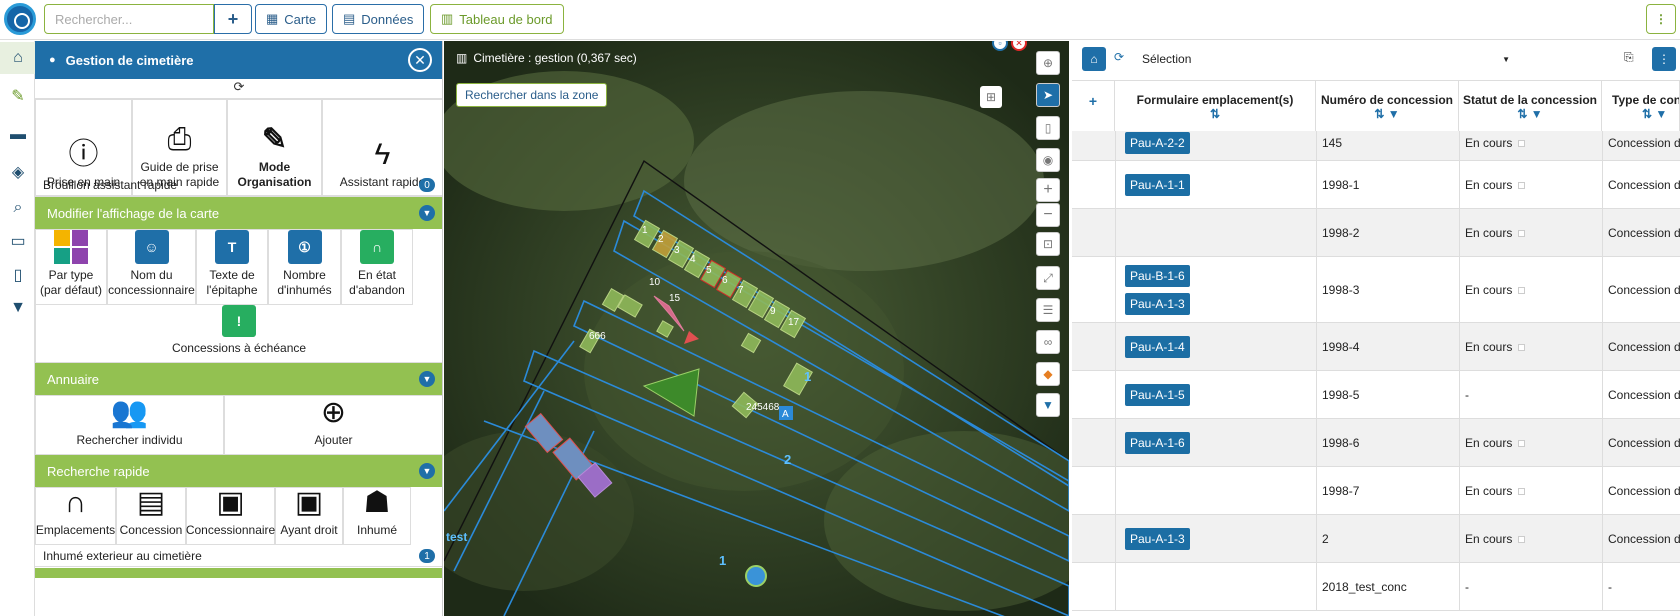  What do you see at coordinates (1048, 190) in the screenshot?
I see `zoom-in-icon: +` at bounding box center [1048, 190].